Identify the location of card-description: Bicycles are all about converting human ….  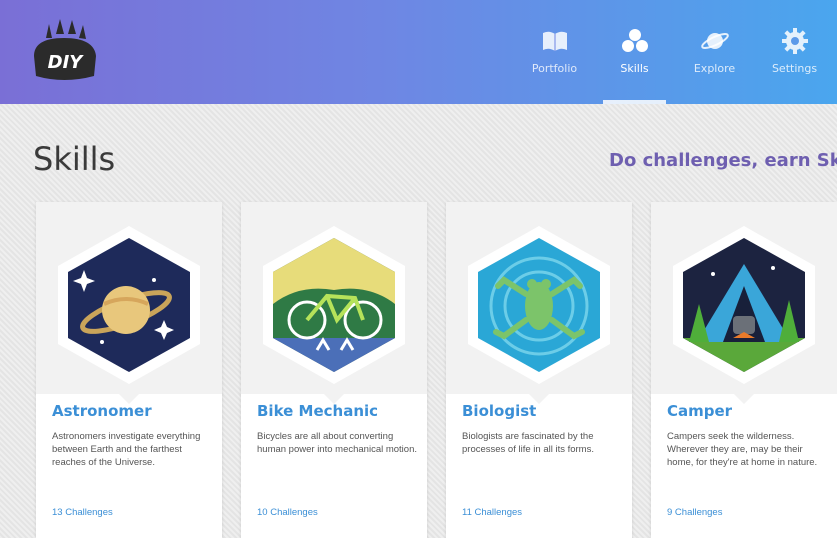
(337, 443).